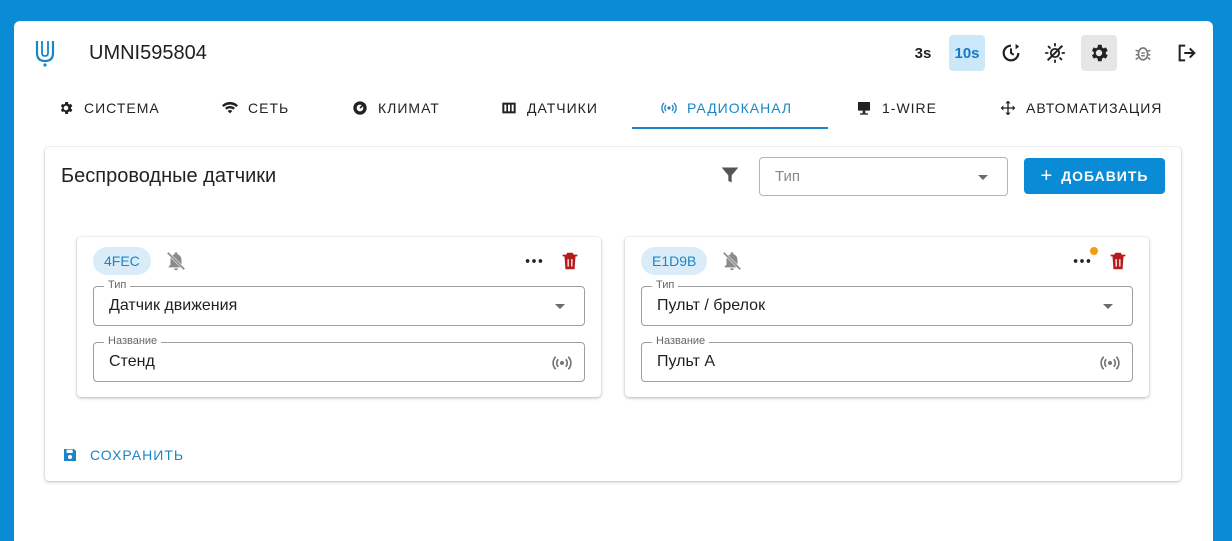 The image size is (1232, 541). I want to click on tab-one-wire: 1-WIRE, so click(896, 107).